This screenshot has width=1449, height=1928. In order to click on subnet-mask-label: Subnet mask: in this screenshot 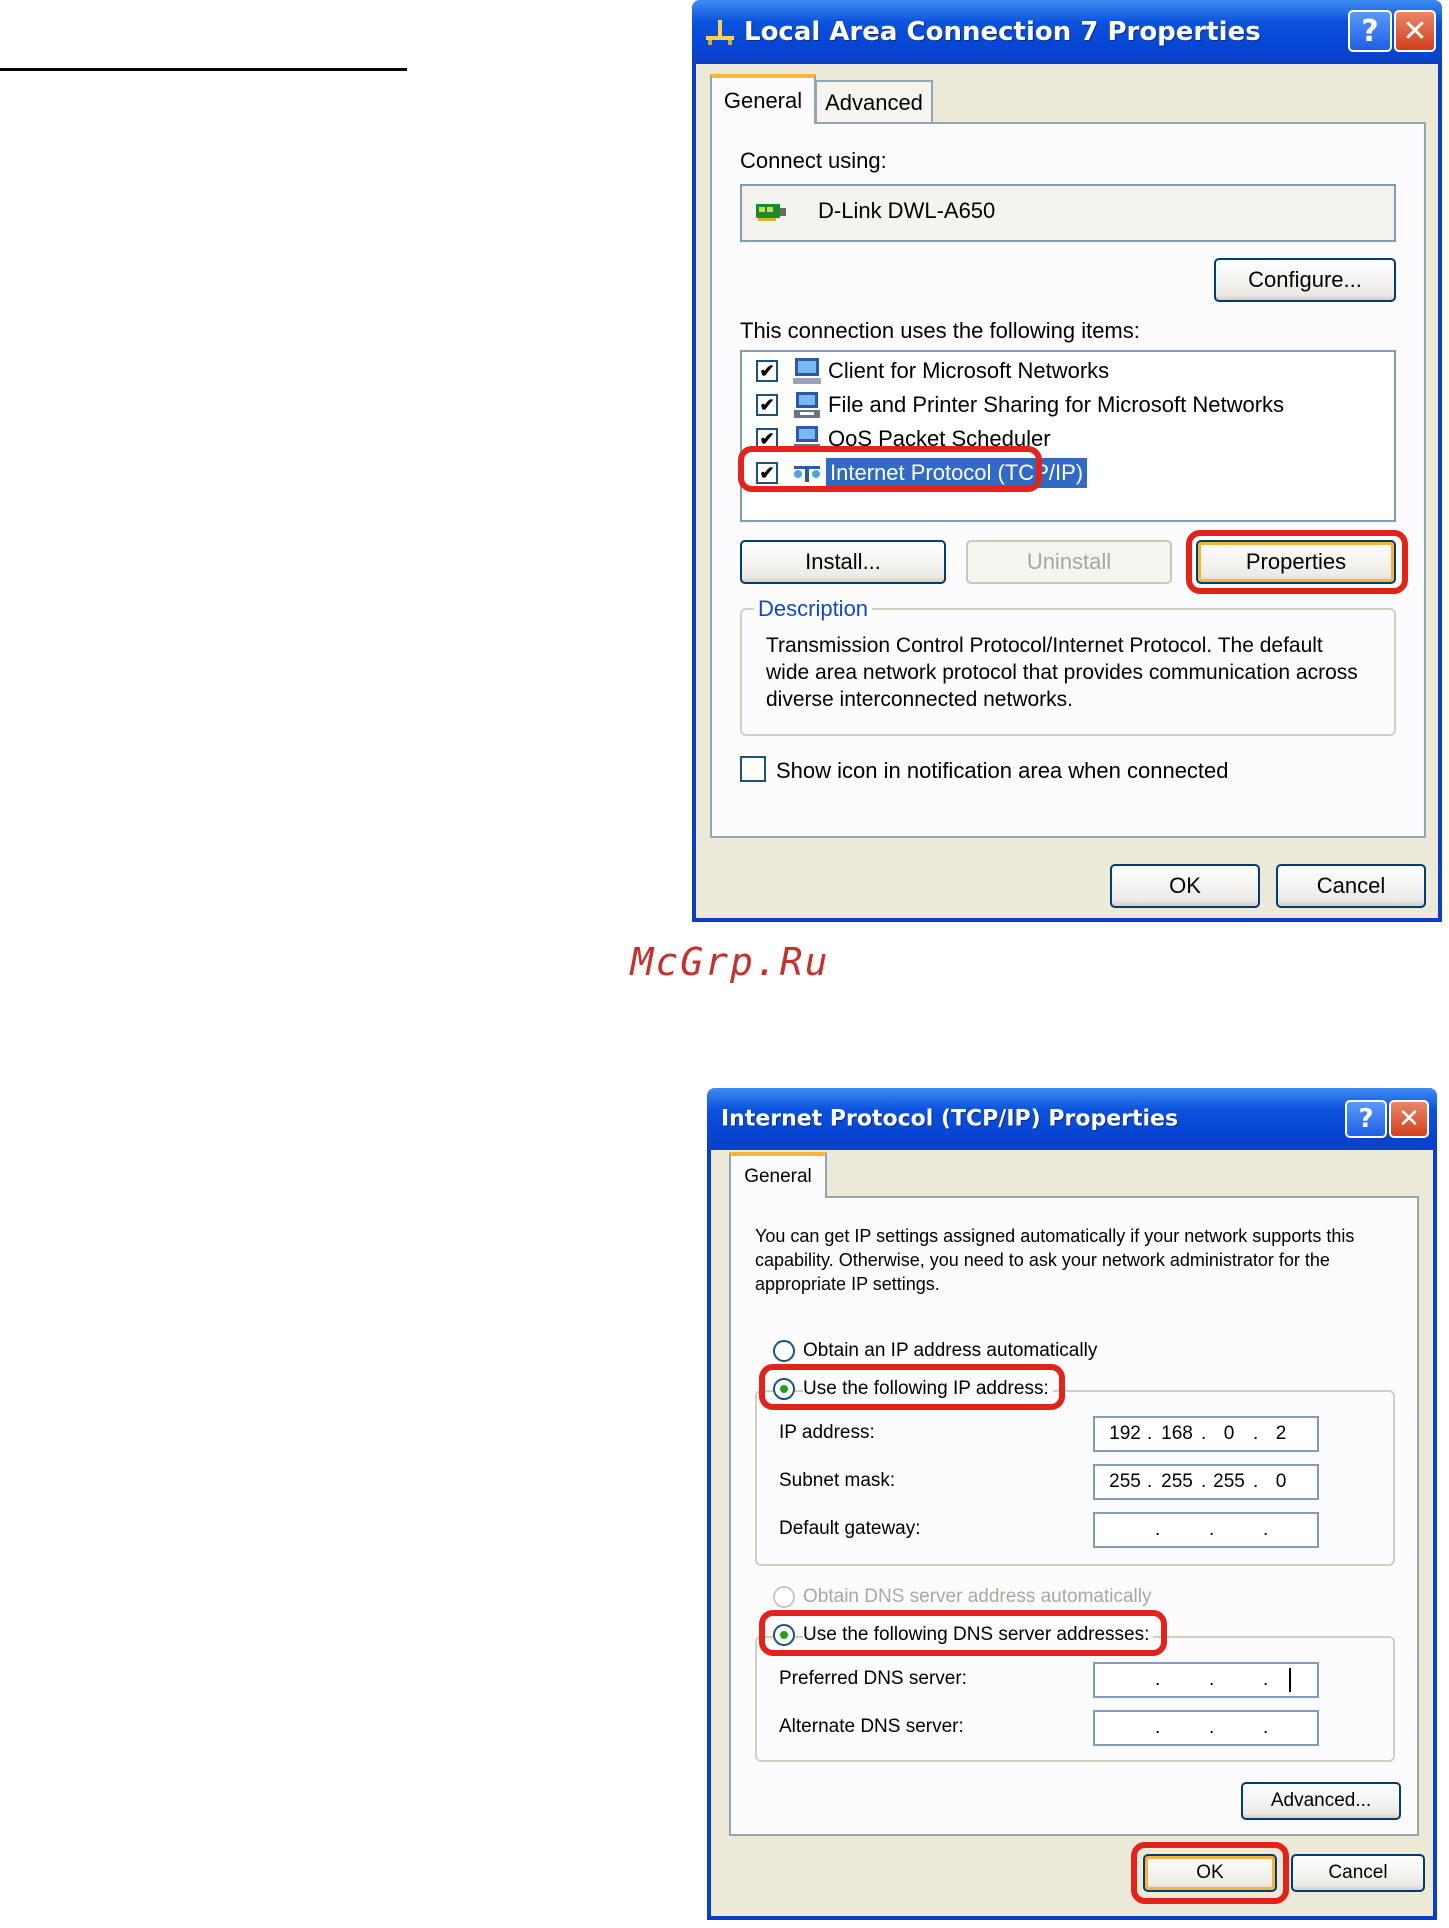, I will do `click(837, 1480)`.